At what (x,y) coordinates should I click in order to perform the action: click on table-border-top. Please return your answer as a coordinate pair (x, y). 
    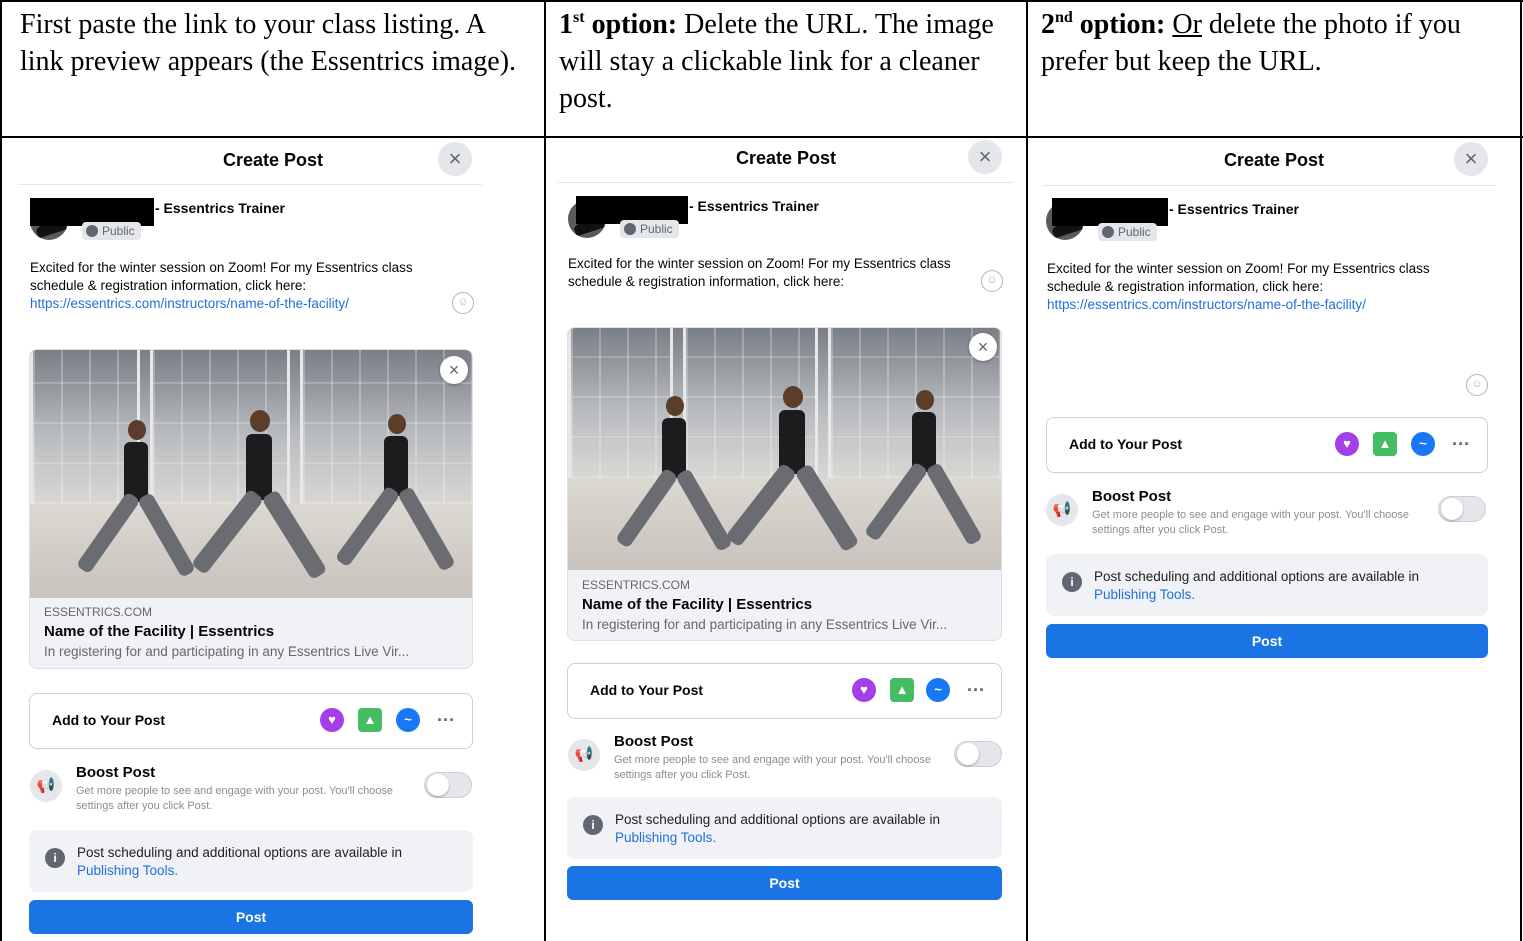
    Looking at the image, I should click on (761, 1).